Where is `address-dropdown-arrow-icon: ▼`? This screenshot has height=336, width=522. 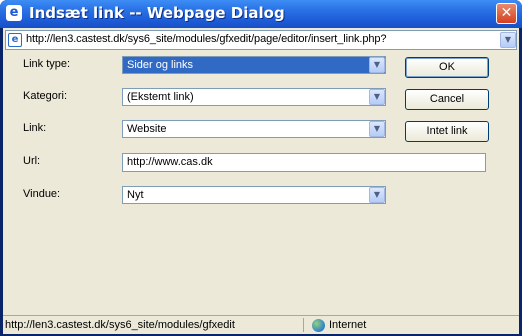 address-dropdown-arrow-icon: ▼ is located at coordinates (508, 40).